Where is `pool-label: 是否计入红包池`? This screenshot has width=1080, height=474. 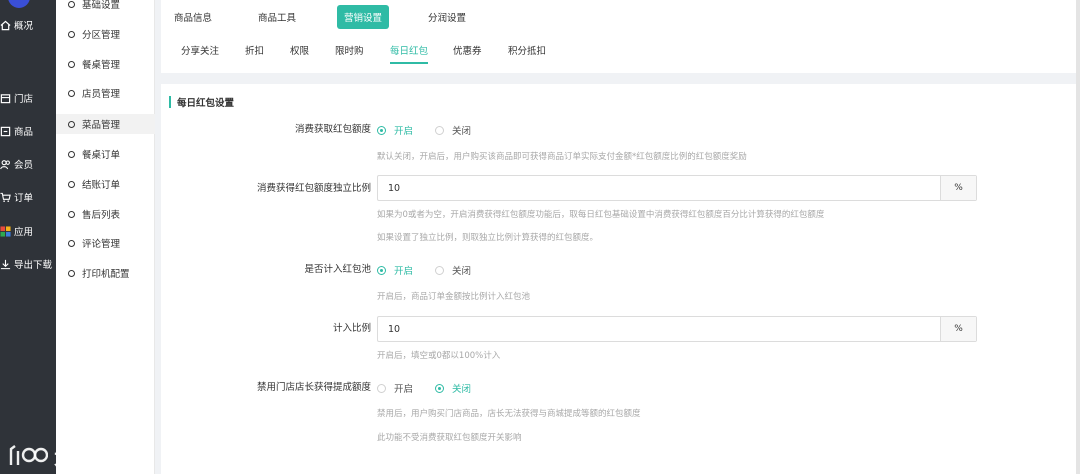
pool-label: 是否计入红包池 is located at coordinates (337, 269).